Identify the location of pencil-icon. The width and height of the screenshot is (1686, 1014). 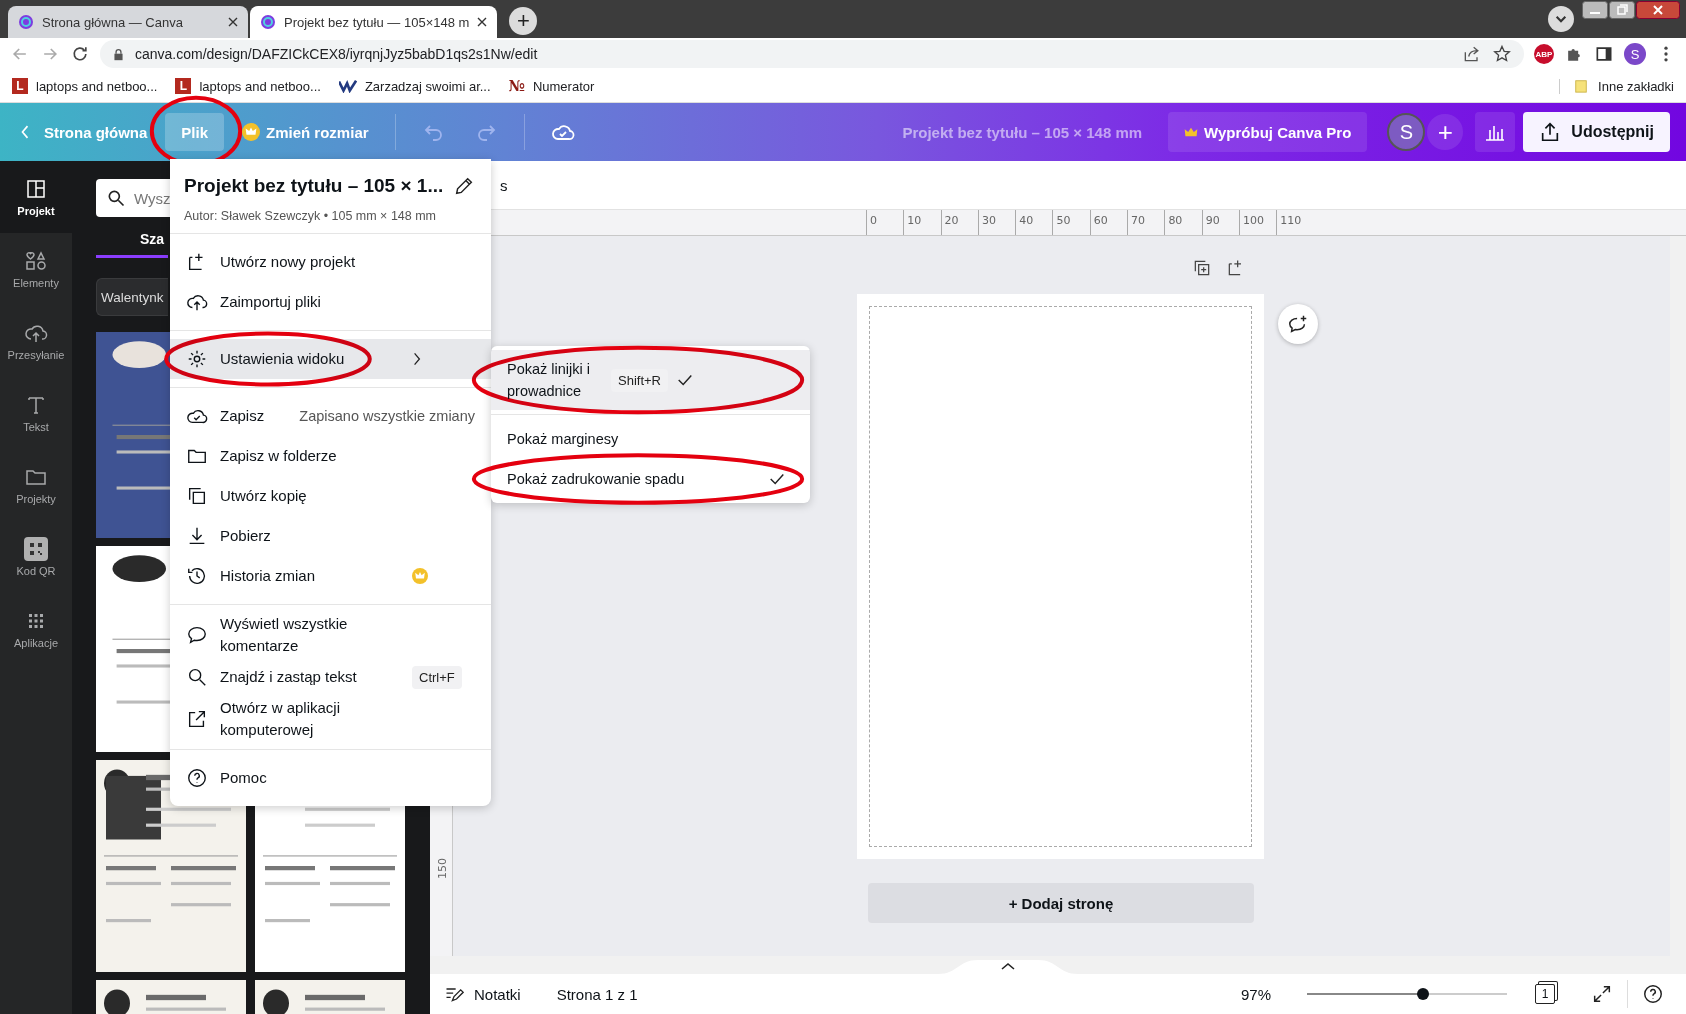
(464, 186).